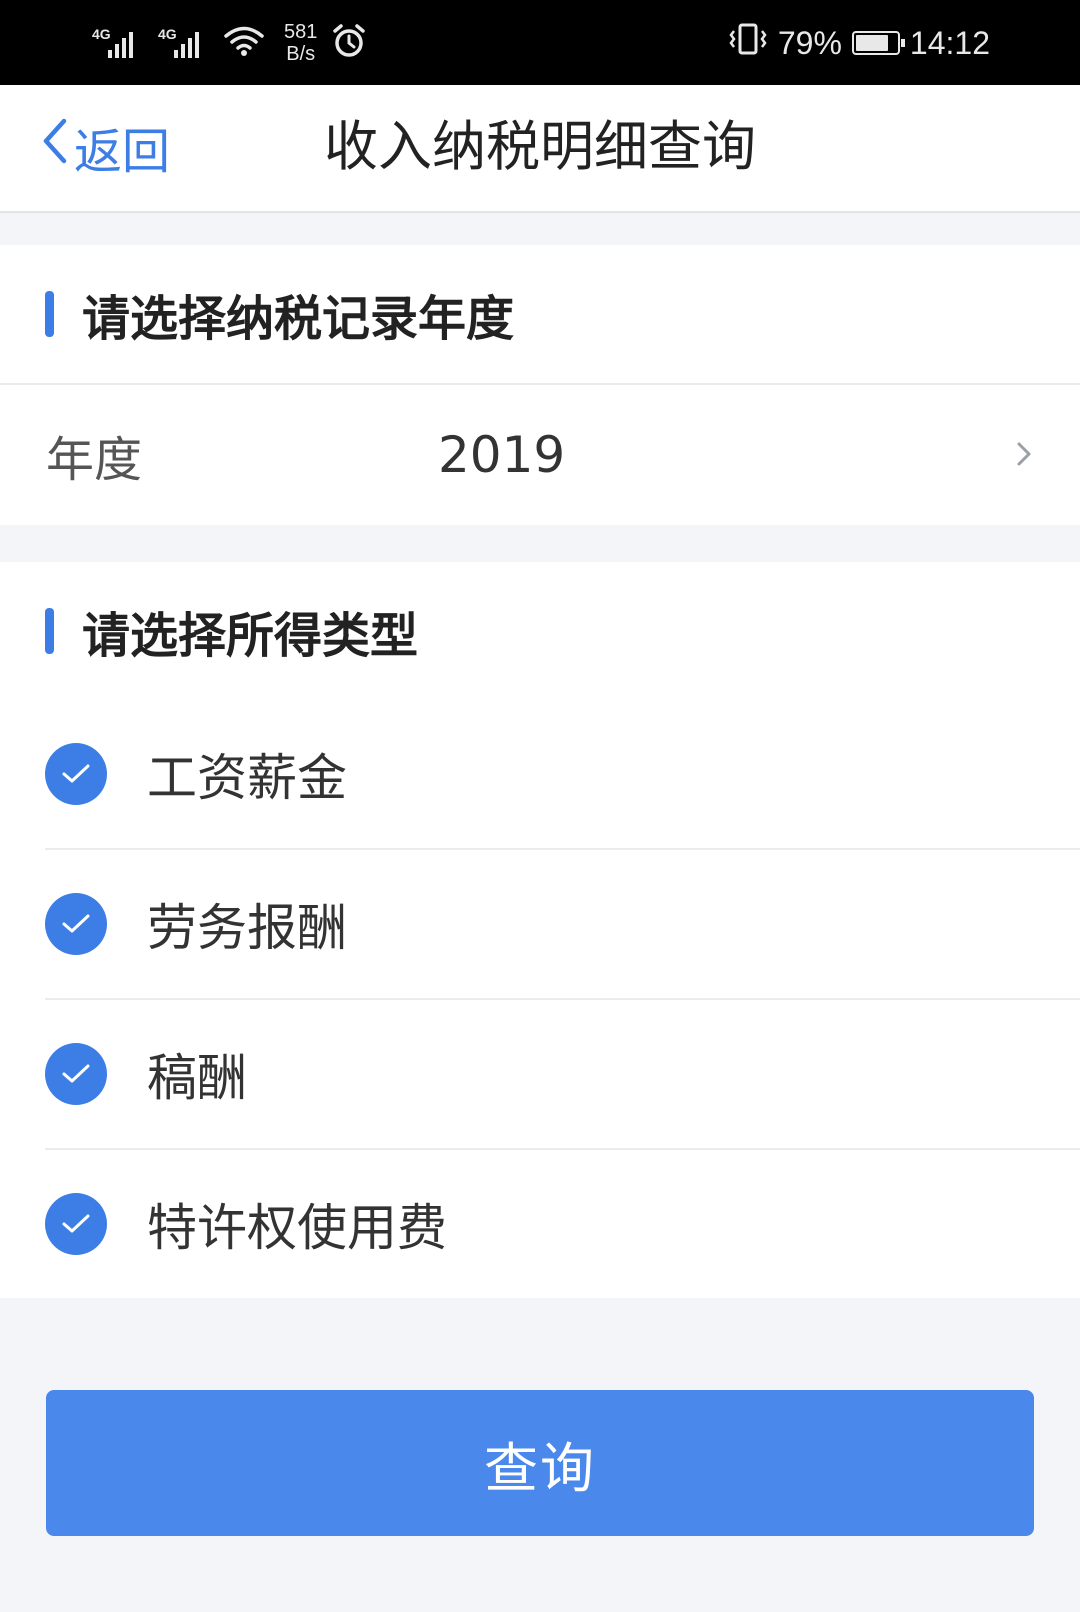 This screenshot has width=1080, height=1612. What do you see at coordinates (949, 42) in the screenshot?
I see `clock-time: 14:12` at bounding box center [949, 42].